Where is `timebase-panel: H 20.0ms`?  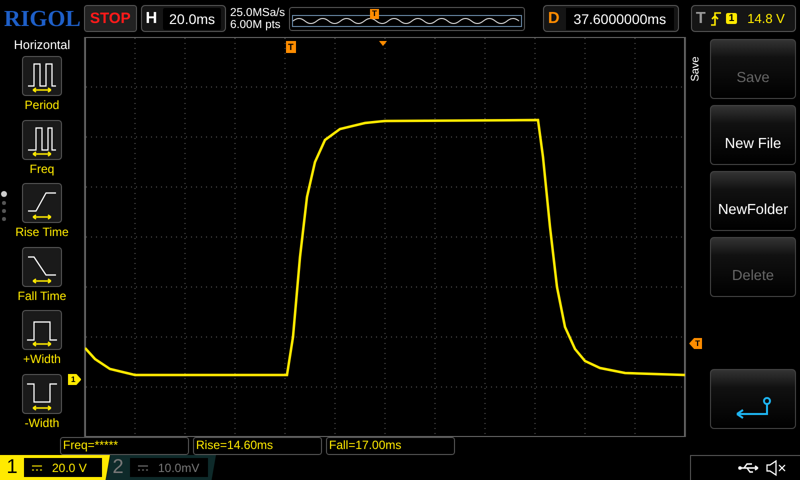
timebase-panel: H 20.0ms is located at coordinates (183, 18).